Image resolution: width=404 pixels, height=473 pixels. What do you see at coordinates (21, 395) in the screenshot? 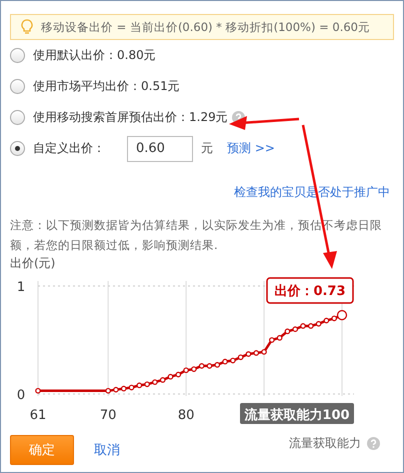
I see `y-tick-label: 0` at bounding box center [21, 395].